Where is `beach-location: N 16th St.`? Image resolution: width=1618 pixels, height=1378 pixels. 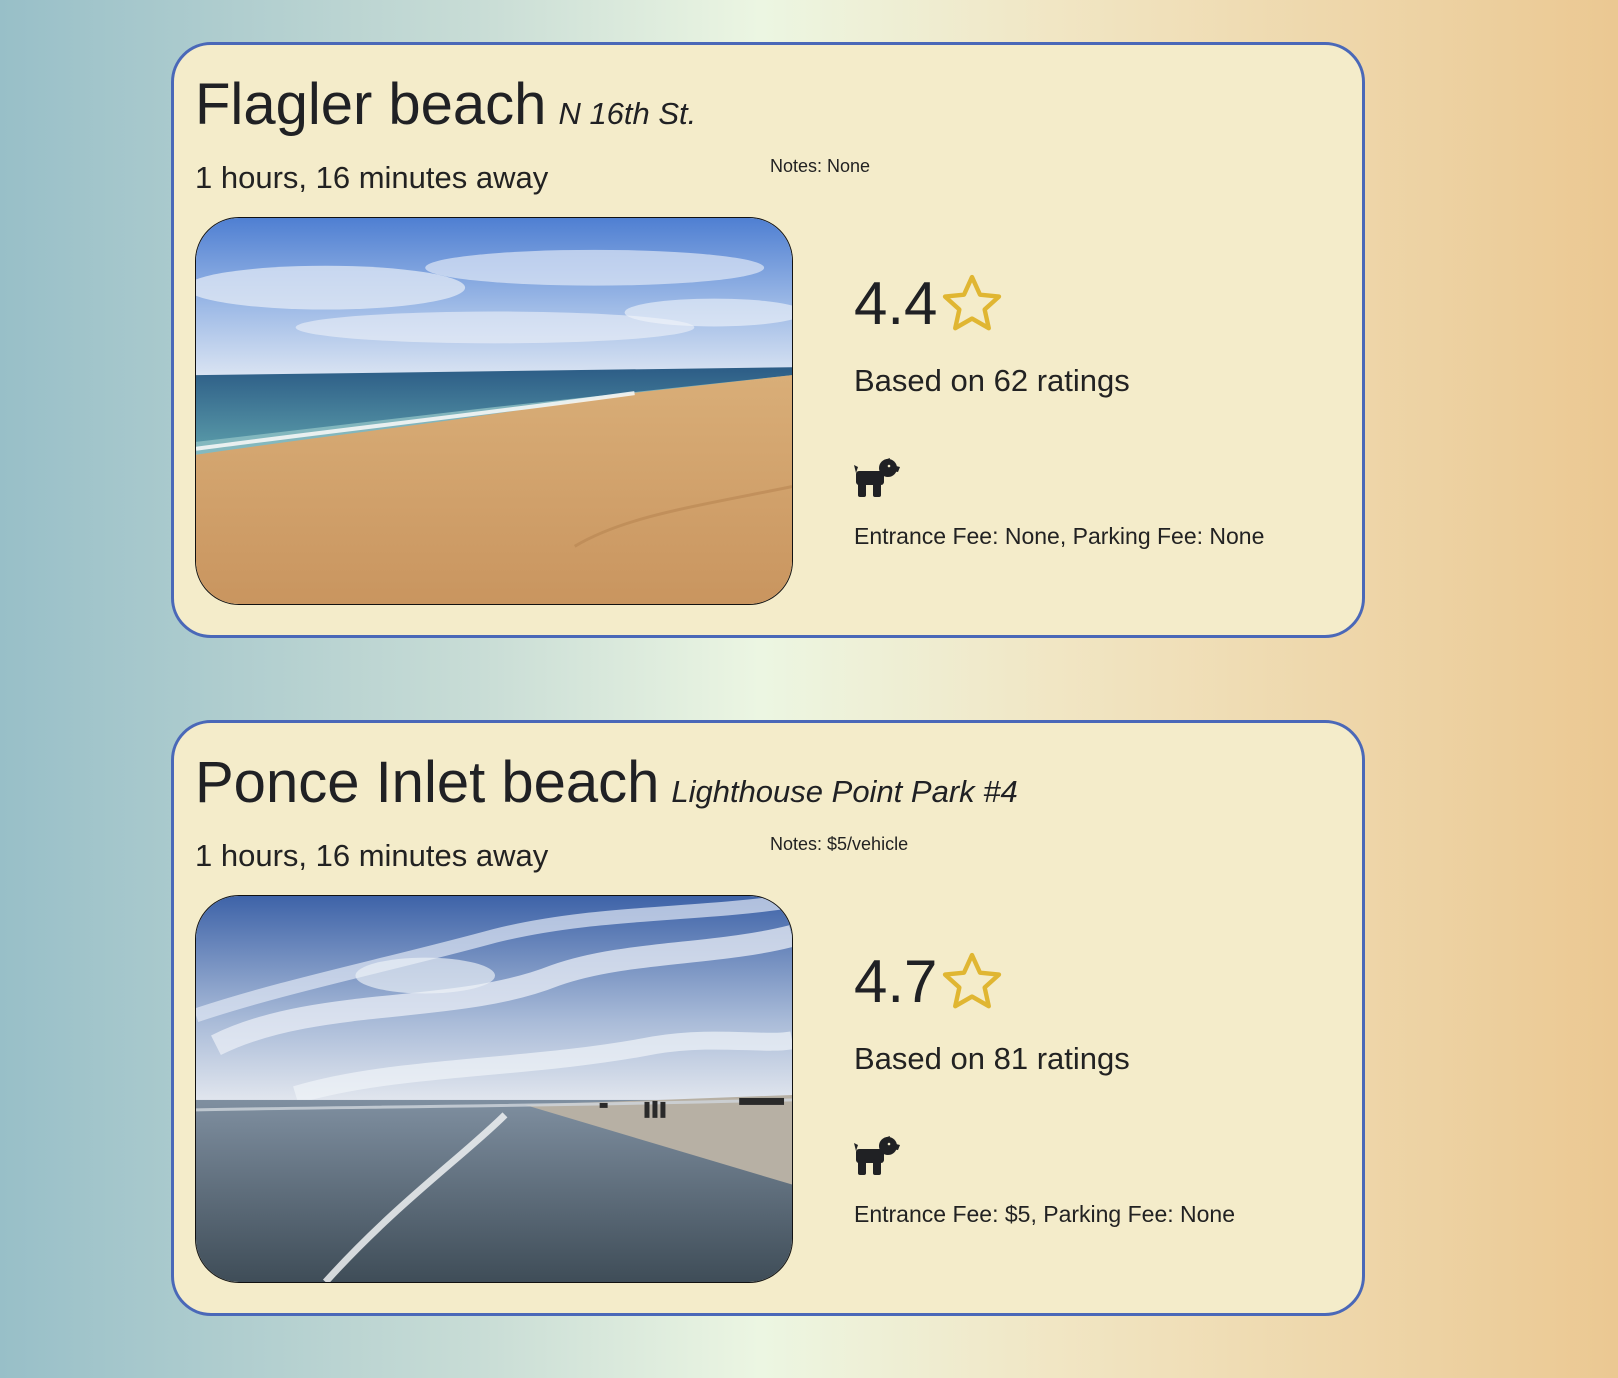
beach-location: N 16th St. is located at coordinates (627, 113).